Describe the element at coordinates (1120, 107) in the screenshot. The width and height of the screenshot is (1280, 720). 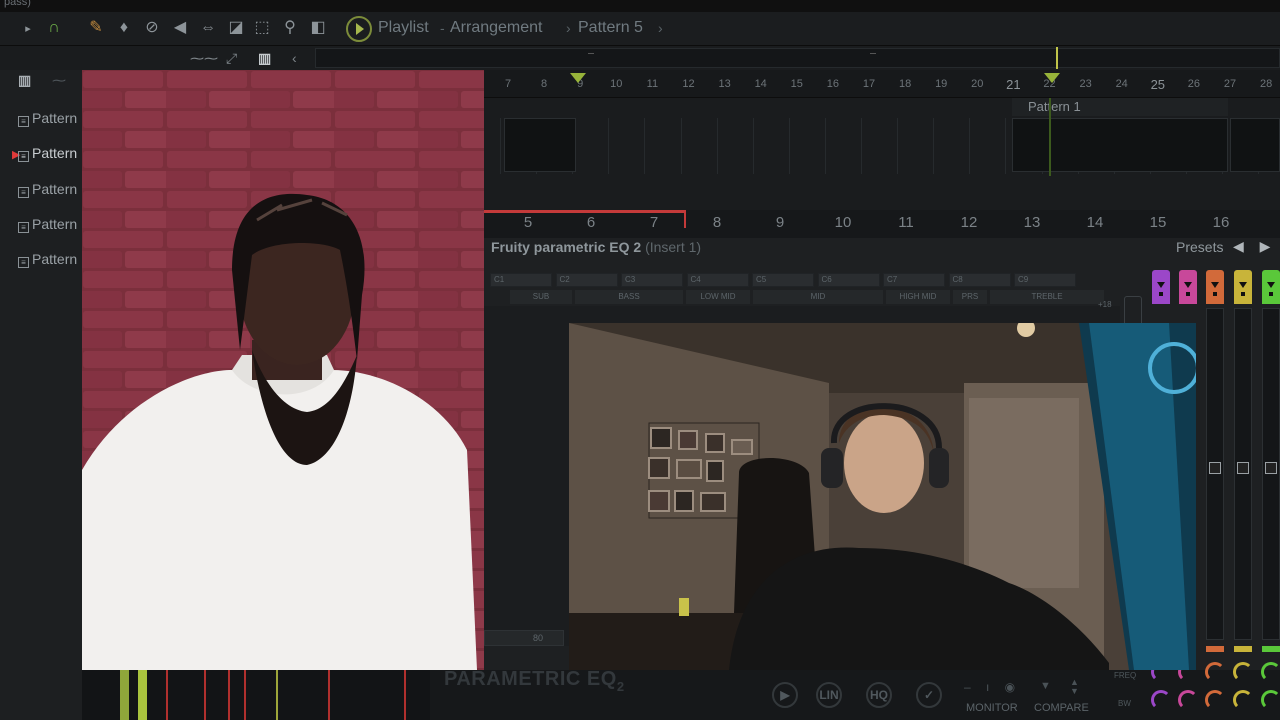
I see `pattern-clip-header: Pattern 1` at that location.